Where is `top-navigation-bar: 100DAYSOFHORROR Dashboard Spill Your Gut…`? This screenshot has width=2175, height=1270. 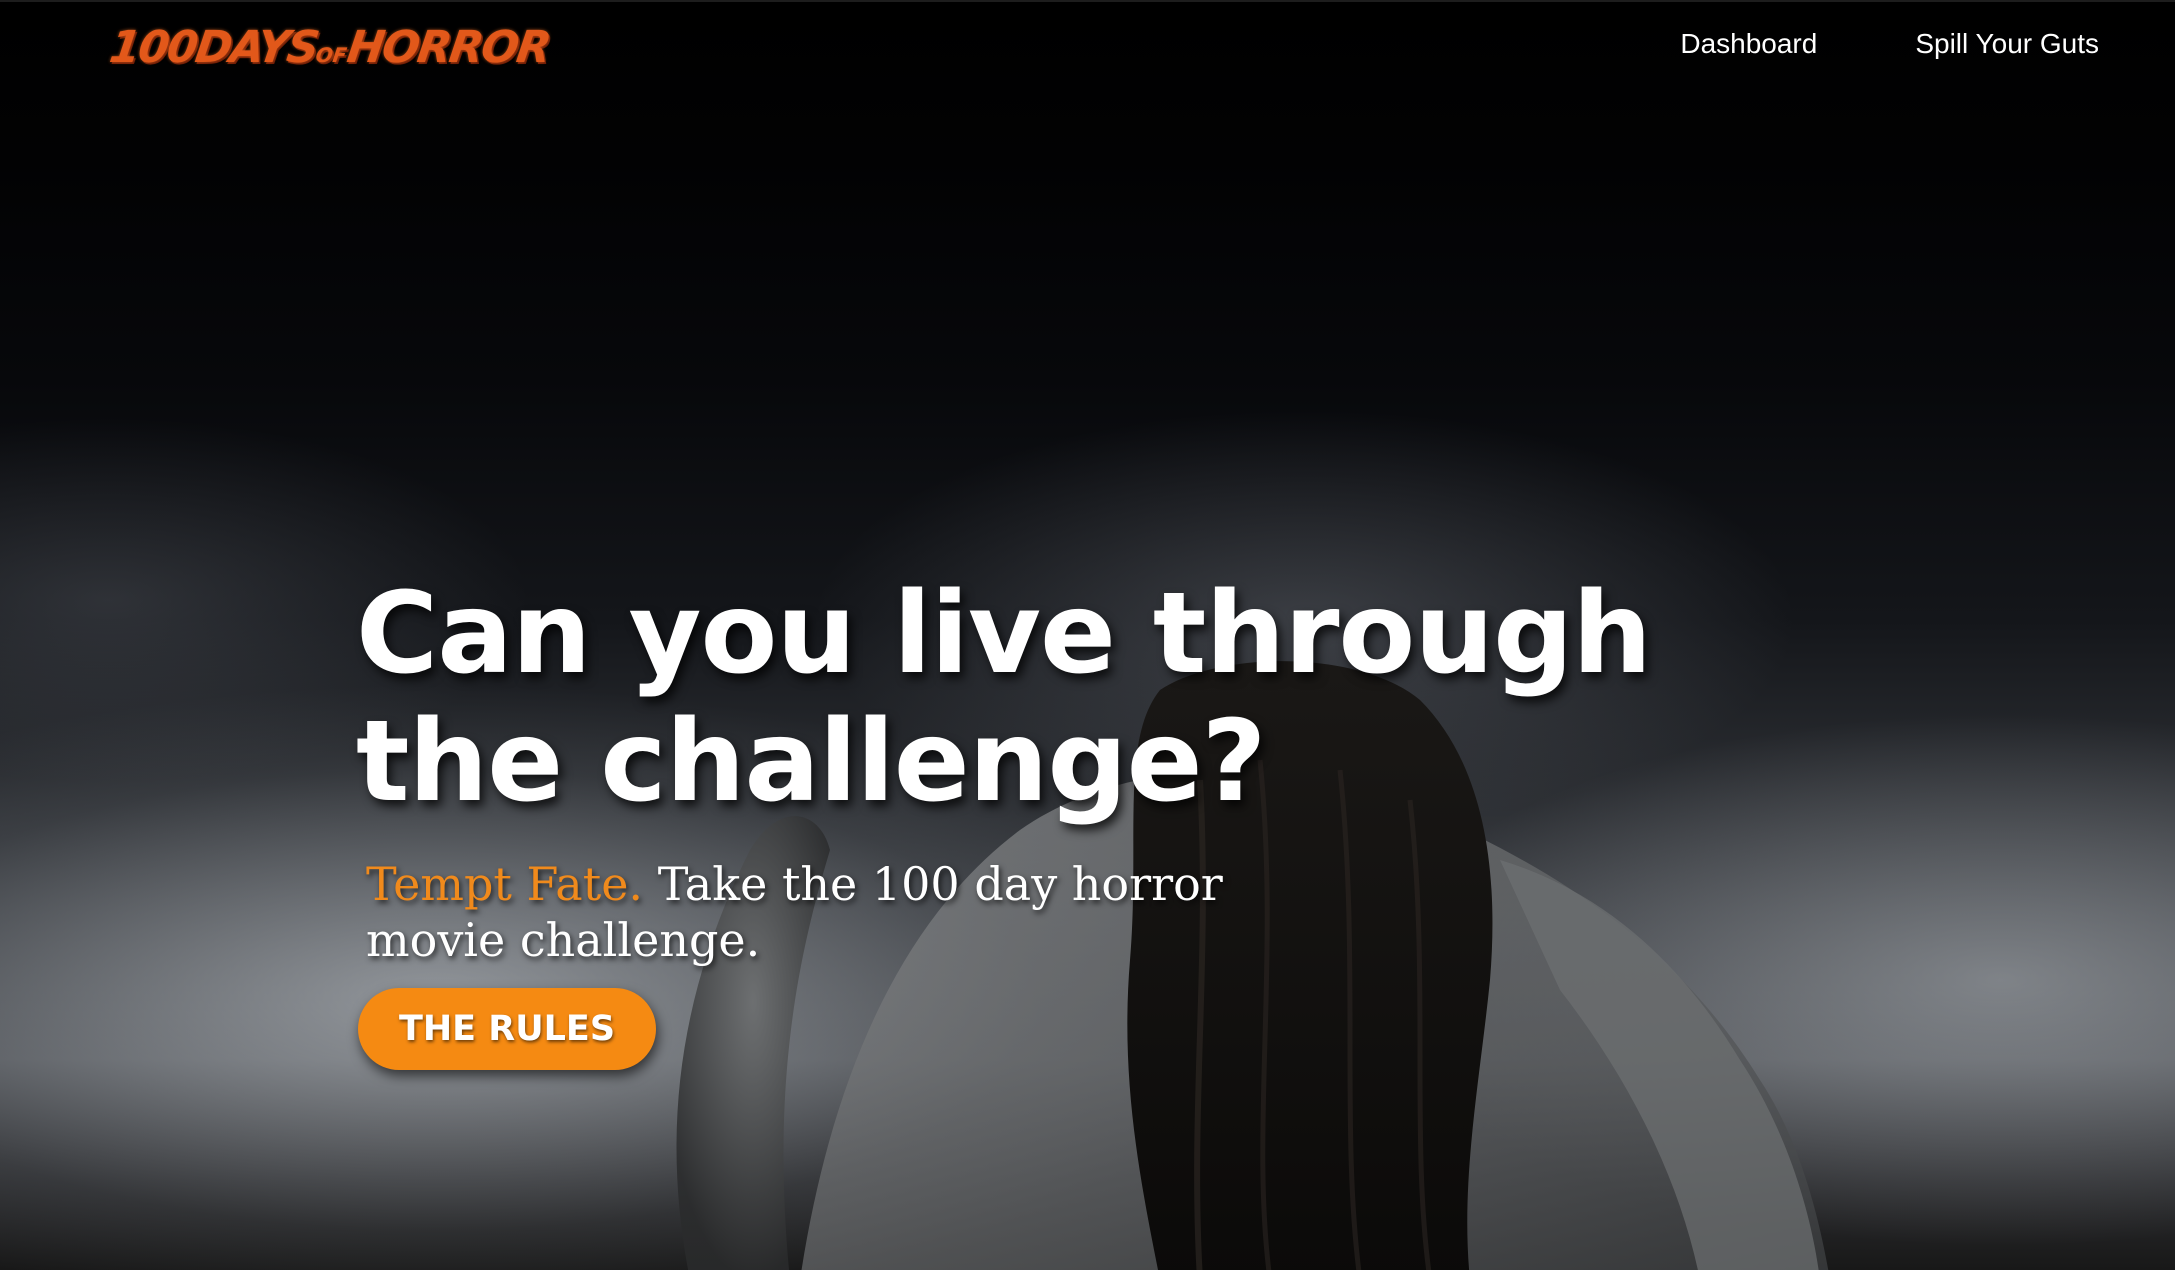
top-navigation-bar: 100DAYSOFHORROR Dashboard Spill Your Gut… is located at coordinates (1087, 45).